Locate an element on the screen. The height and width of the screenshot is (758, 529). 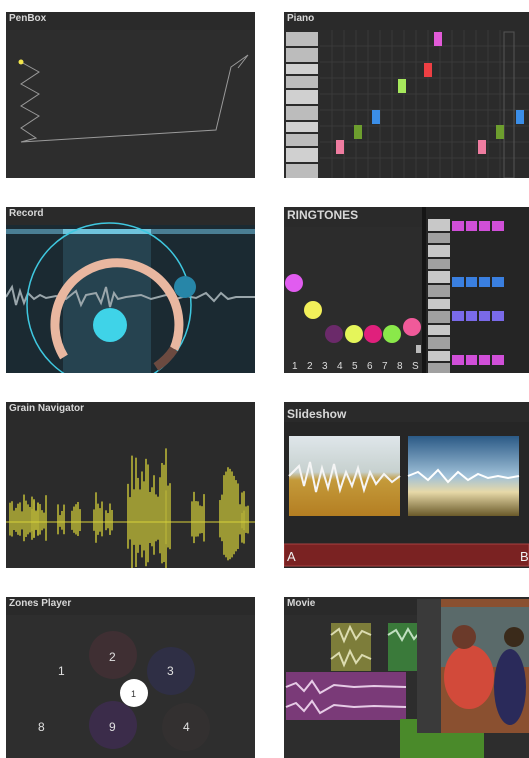
ringtone-number: 3 is located at coordinates (325, 366).